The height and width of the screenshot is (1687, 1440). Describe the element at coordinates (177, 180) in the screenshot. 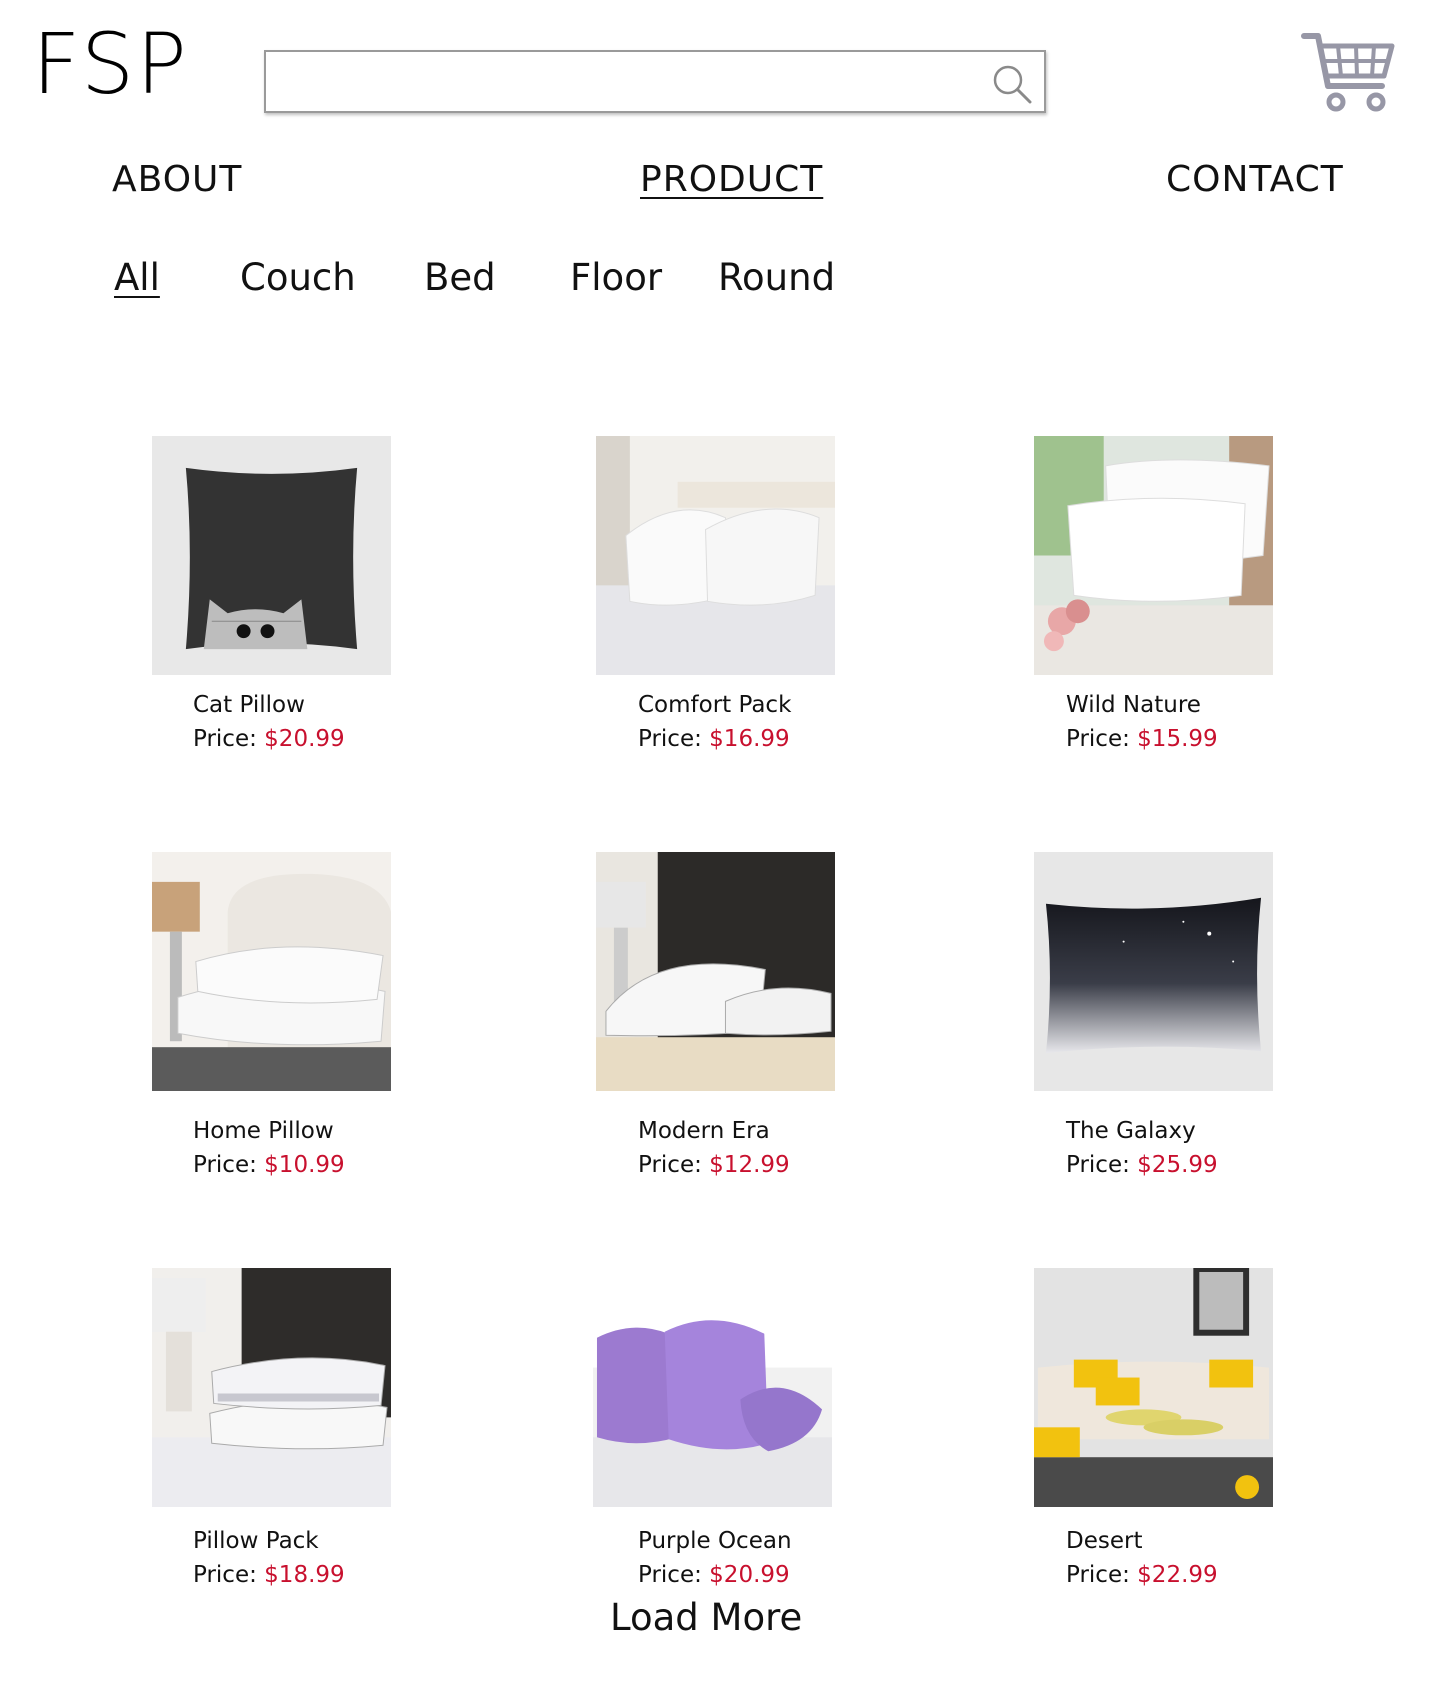

I see `nav-about: ABOUT` at that location.